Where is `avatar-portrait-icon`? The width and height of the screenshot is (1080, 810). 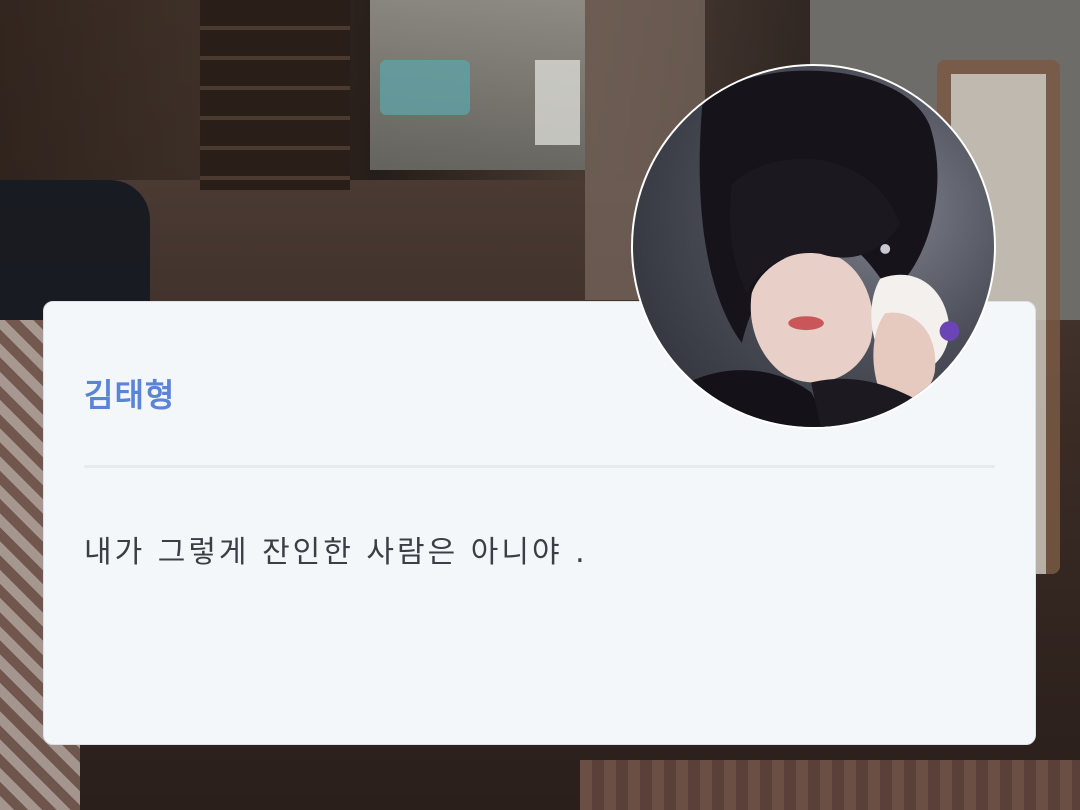
avatar-portrait-icon is located at coordinates (811, 248).